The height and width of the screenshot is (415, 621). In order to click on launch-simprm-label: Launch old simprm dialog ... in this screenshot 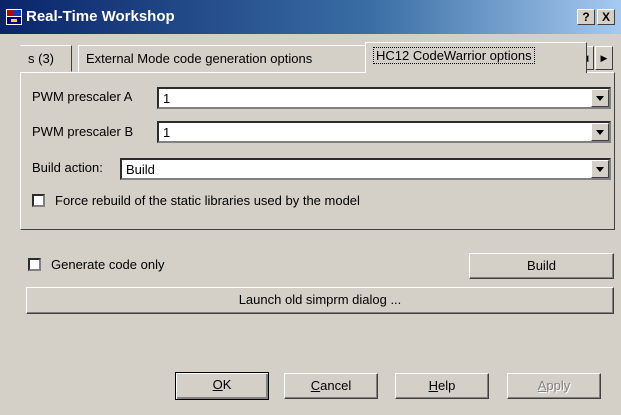, I will do `click(320, 299)`.